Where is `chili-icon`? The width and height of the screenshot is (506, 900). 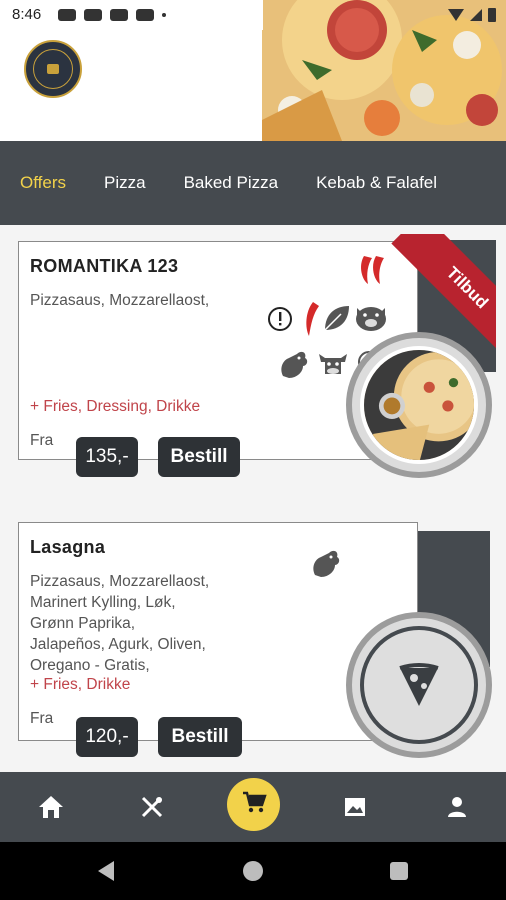 chili-icon is located at coordinates (310, 319).